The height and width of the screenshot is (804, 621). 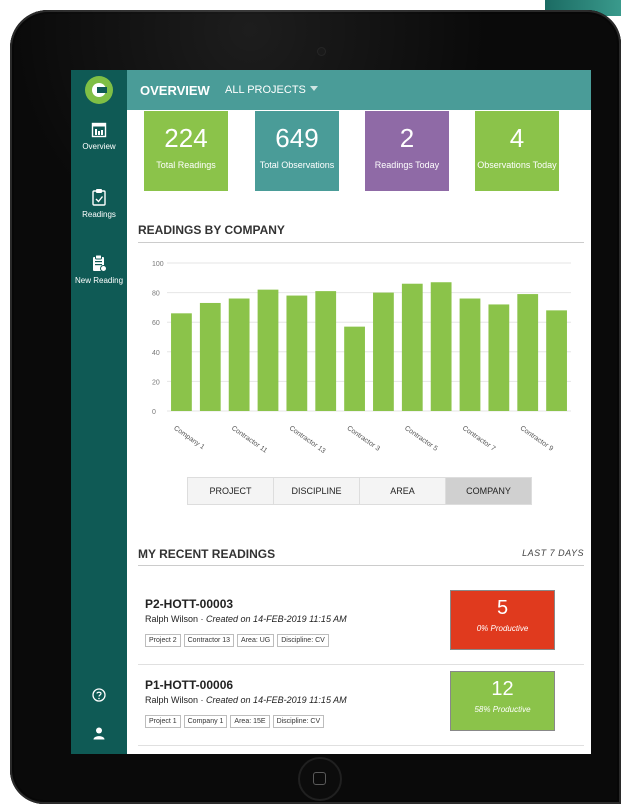 What do you see at coordinates (211, 230) in the screenshot?
I see `chart-section-title: READINGS BY COMPANY` at bounding box center [211, 230].